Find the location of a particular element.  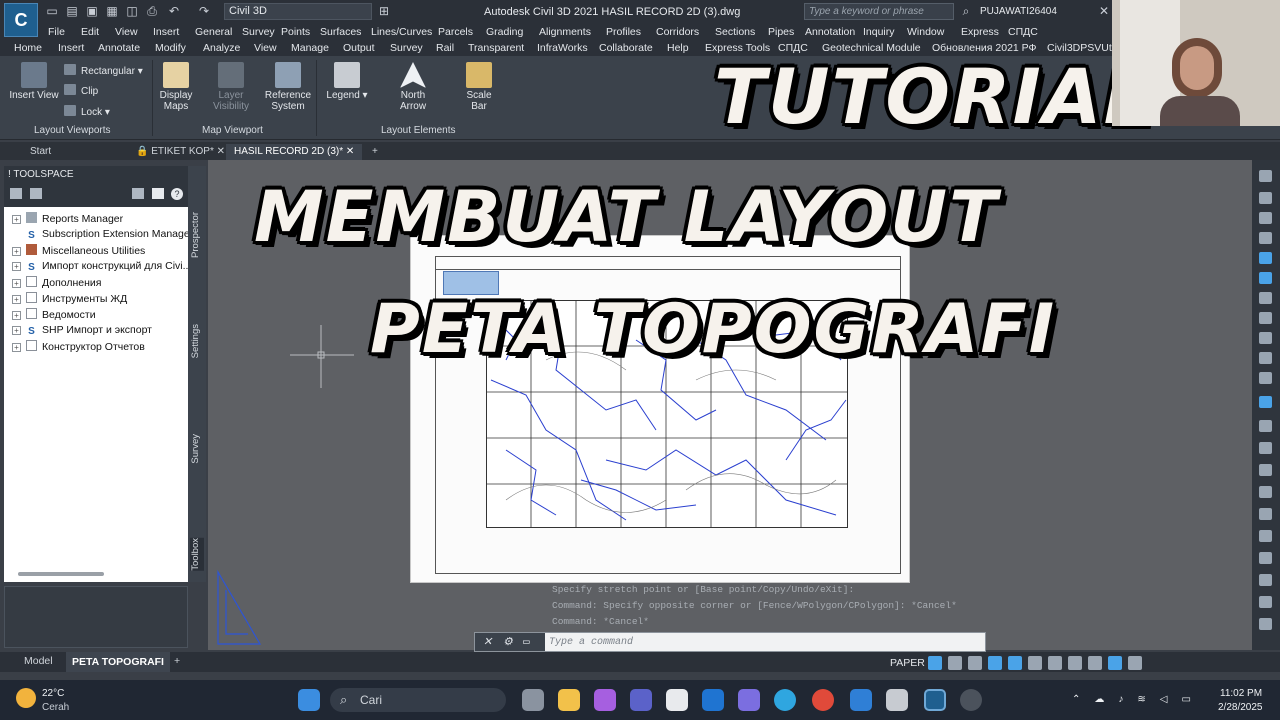

tab-help: Help is located at coordinates (678, 48).